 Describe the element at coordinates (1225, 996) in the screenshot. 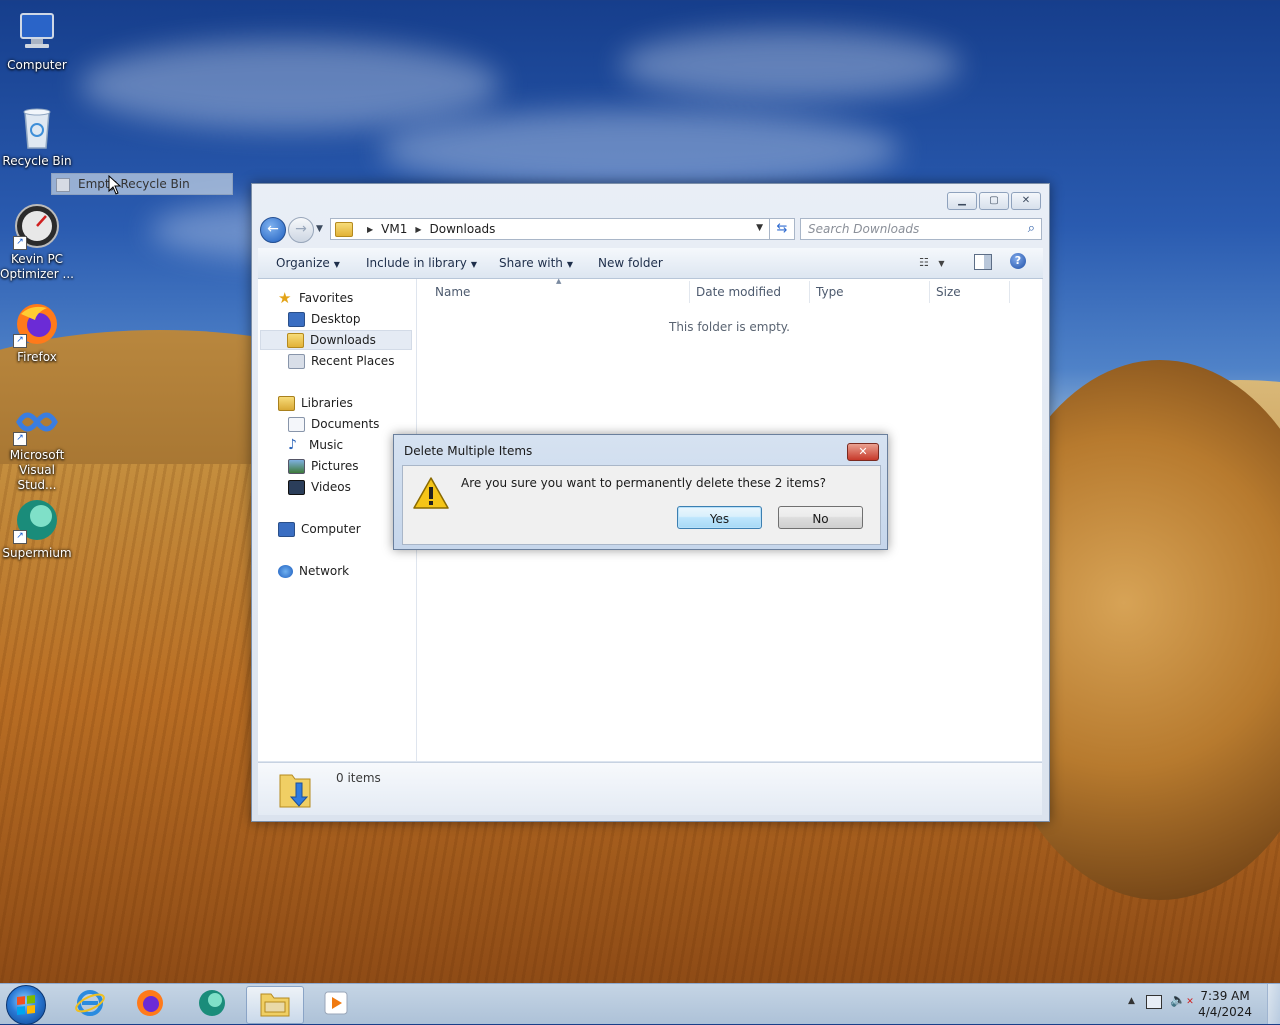

I see `clock-time: 7:39 AM` at that location.